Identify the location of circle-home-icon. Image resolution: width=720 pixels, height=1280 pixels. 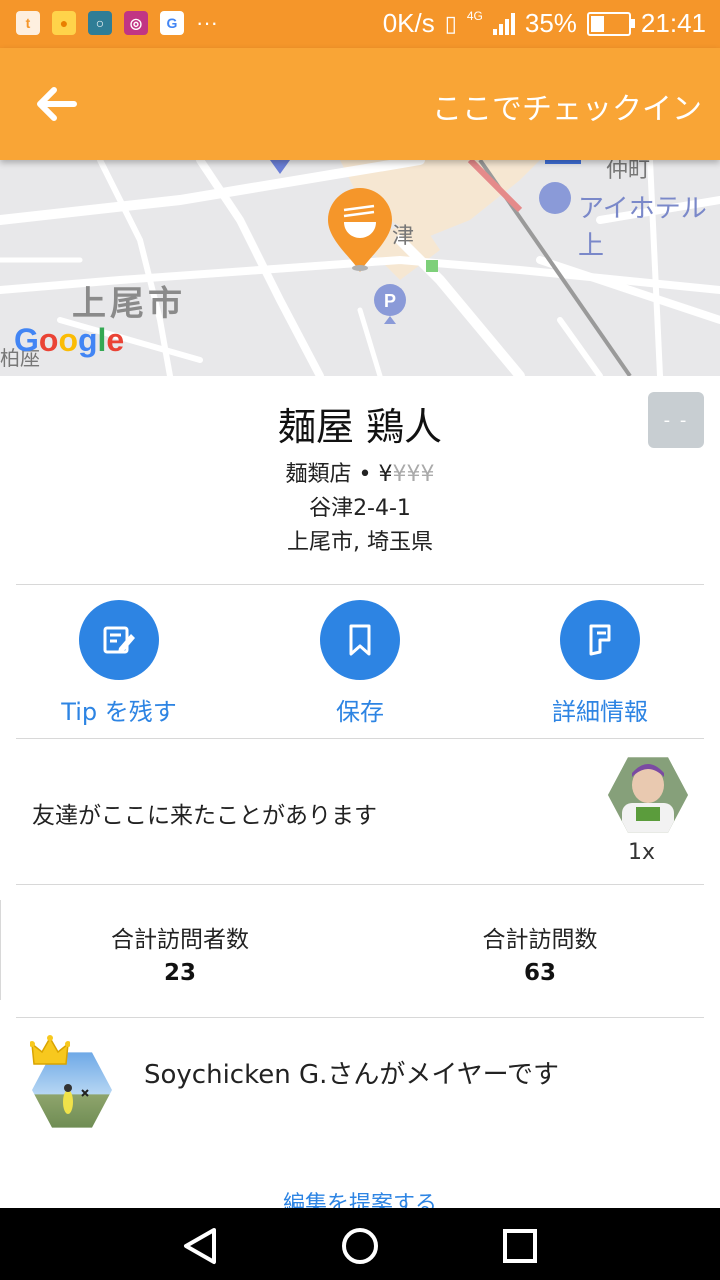
(360, 1246).